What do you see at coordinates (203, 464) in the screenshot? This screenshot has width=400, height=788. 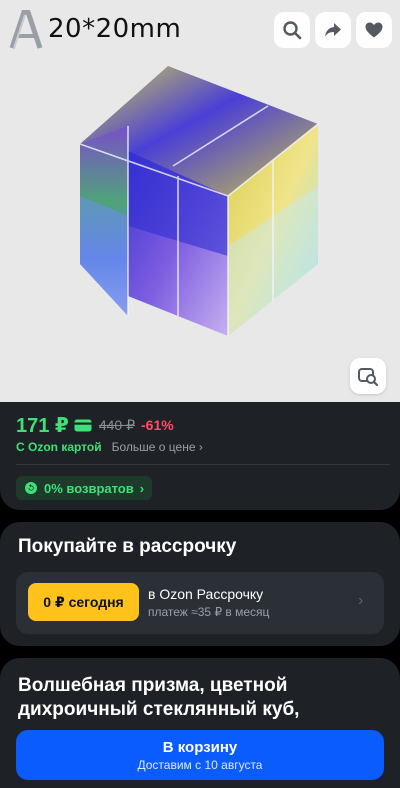 I see `divider` at bounding box center [203, 464].